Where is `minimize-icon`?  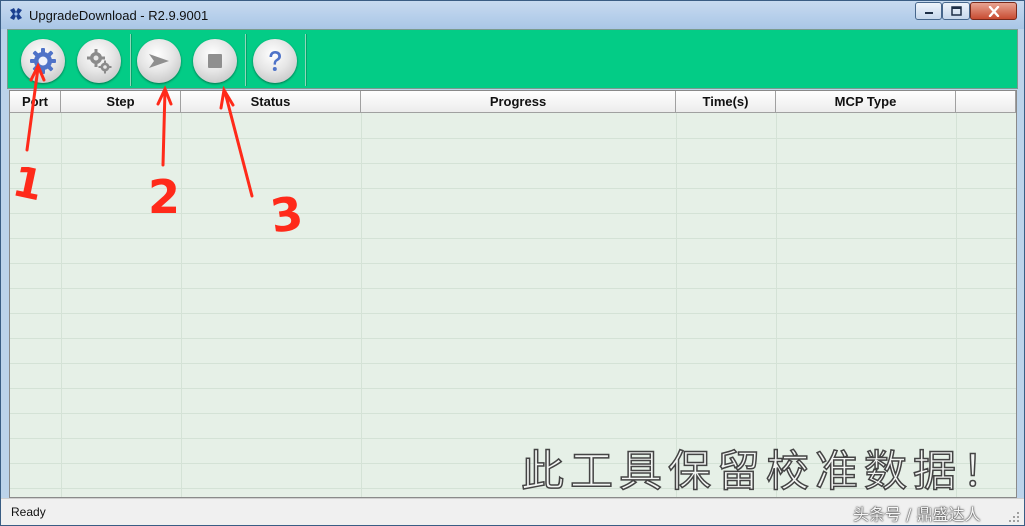 minimize-icon is located at coordinates (928, 13).